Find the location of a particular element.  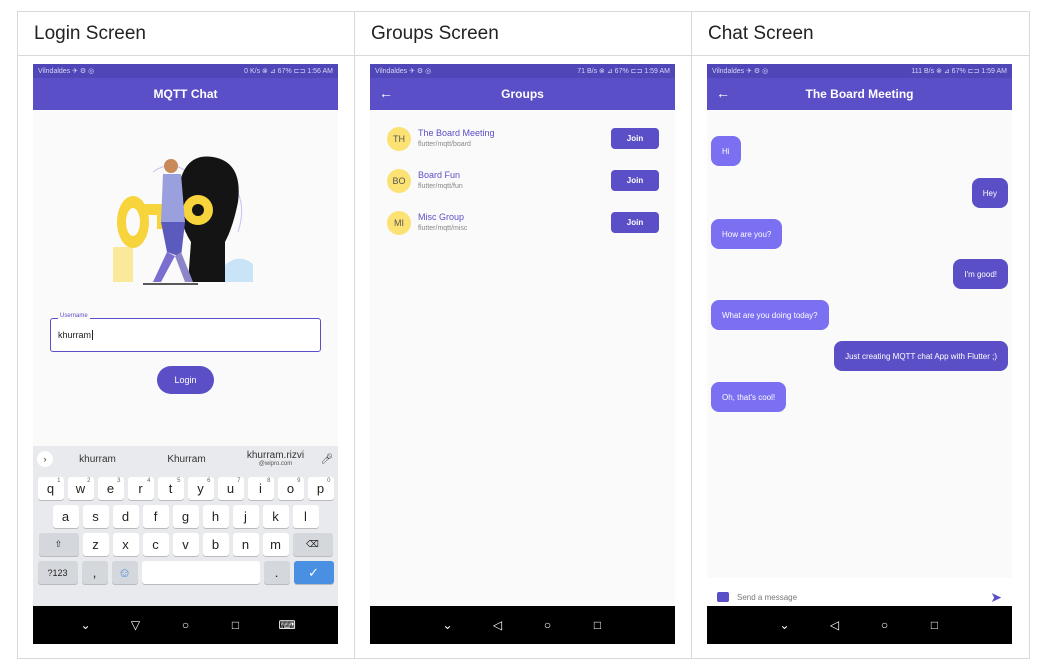

key-row-3: ⇧ z x c v b n m ⌫ is located at coordinates (185, 544).